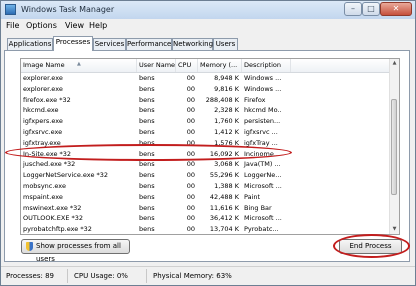  What do you see at coordinates (208, 26) in the screenshot?
I see `menu-bar: File Options View Help` at bounding box center [208, 26].